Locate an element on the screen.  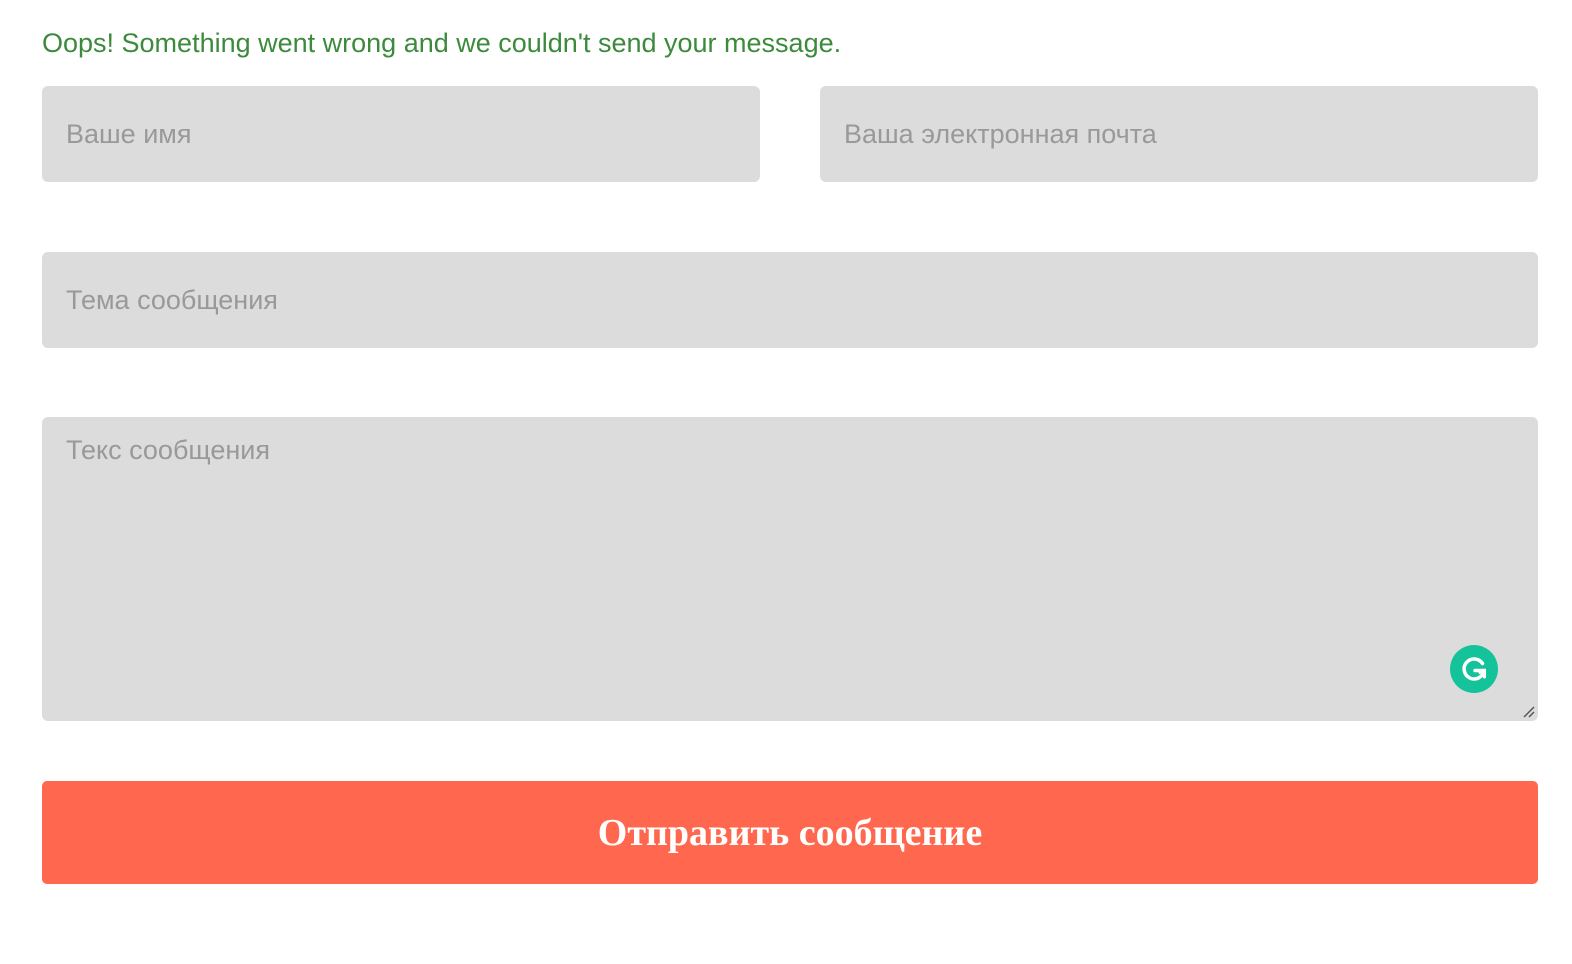
subject-input is located at coordinates (790, 300).